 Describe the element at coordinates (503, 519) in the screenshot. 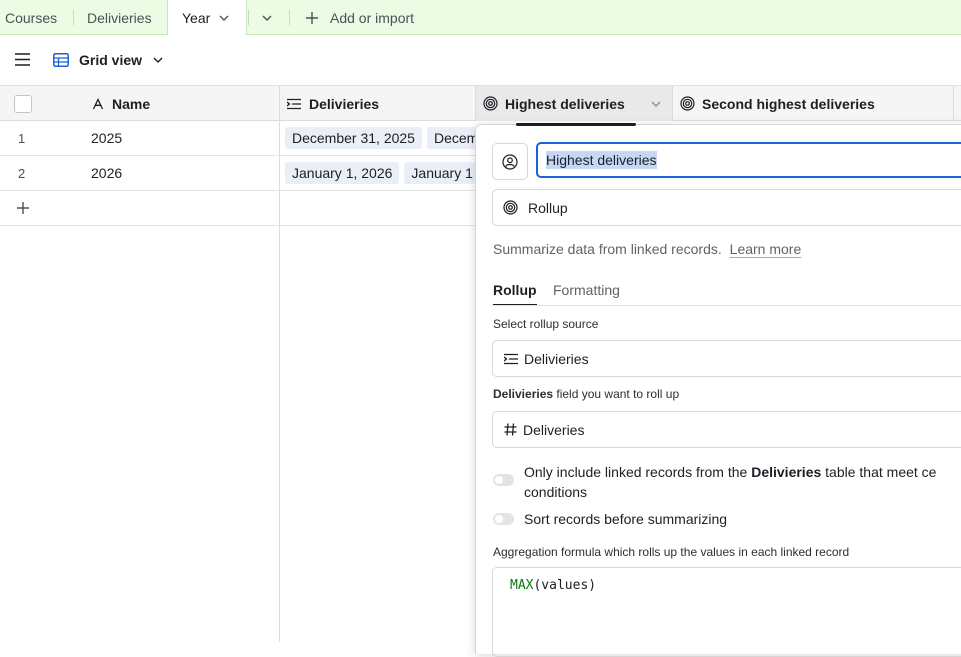

I see `sort-toggle` at that location.